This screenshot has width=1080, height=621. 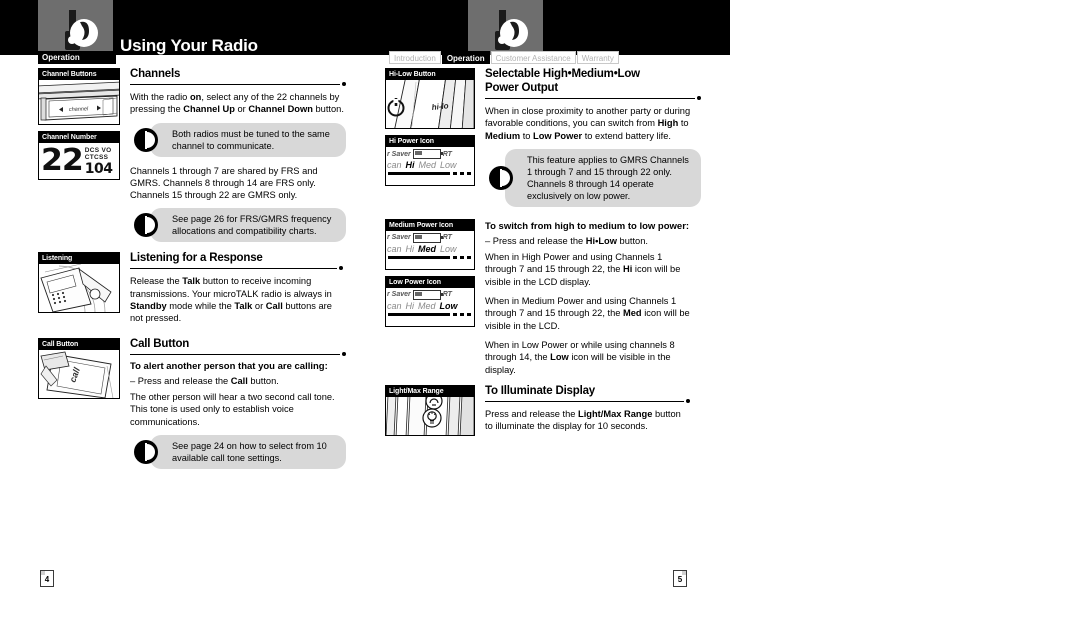 I want to click on text-bold: Hi, so click(x=628, y=269).